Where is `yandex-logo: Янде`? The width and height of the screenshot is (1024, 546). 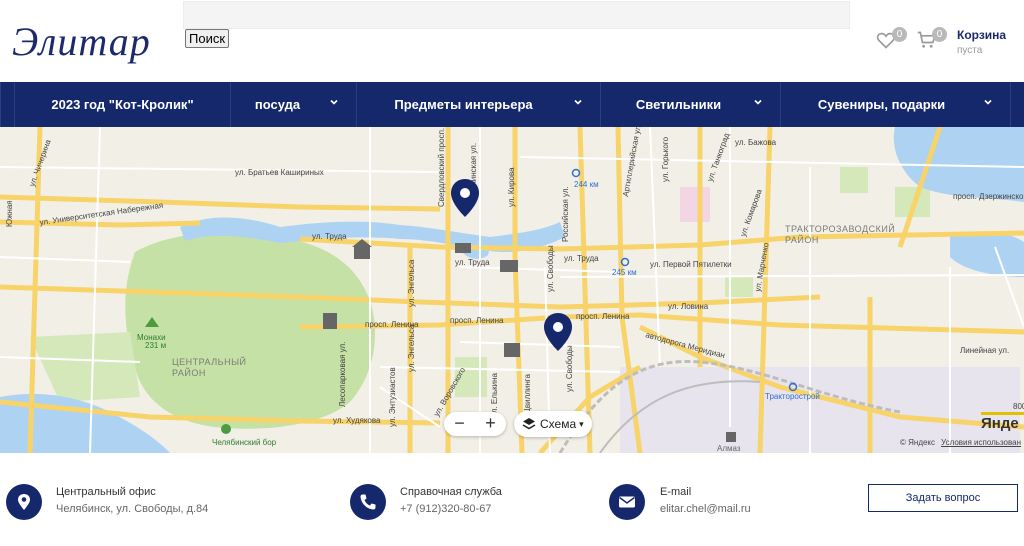 yandex-logo: Янде is located at coordinates (1000, 423).